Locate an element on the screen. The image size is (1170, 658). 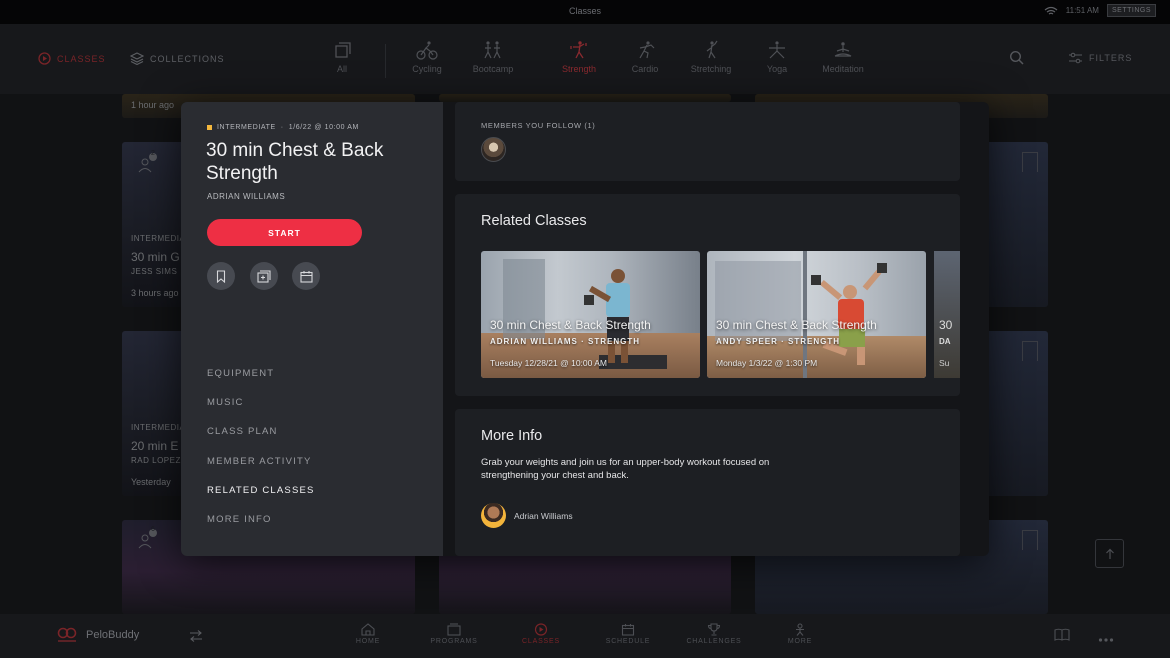
category-strength: Strength is located at coordinates (579, 57).